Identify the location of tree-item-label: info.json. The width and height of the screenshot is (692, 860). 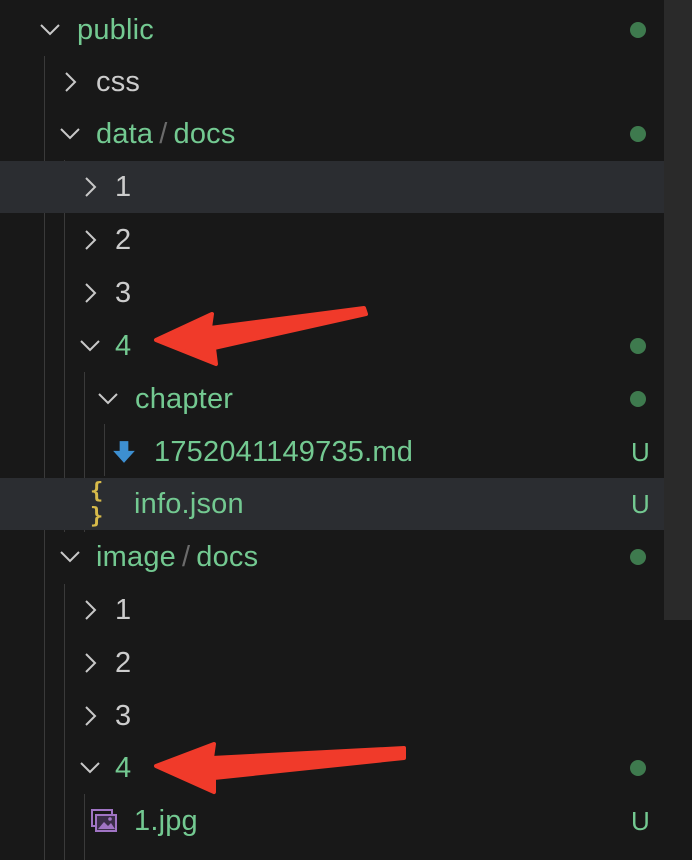
(189, 503).